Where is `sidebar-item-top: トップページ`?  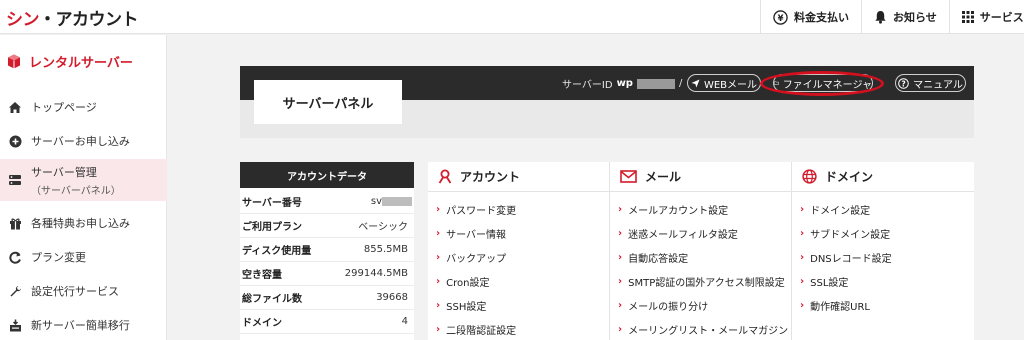
sidebar-item-top: トップページ is located at coordinates (83, 107).